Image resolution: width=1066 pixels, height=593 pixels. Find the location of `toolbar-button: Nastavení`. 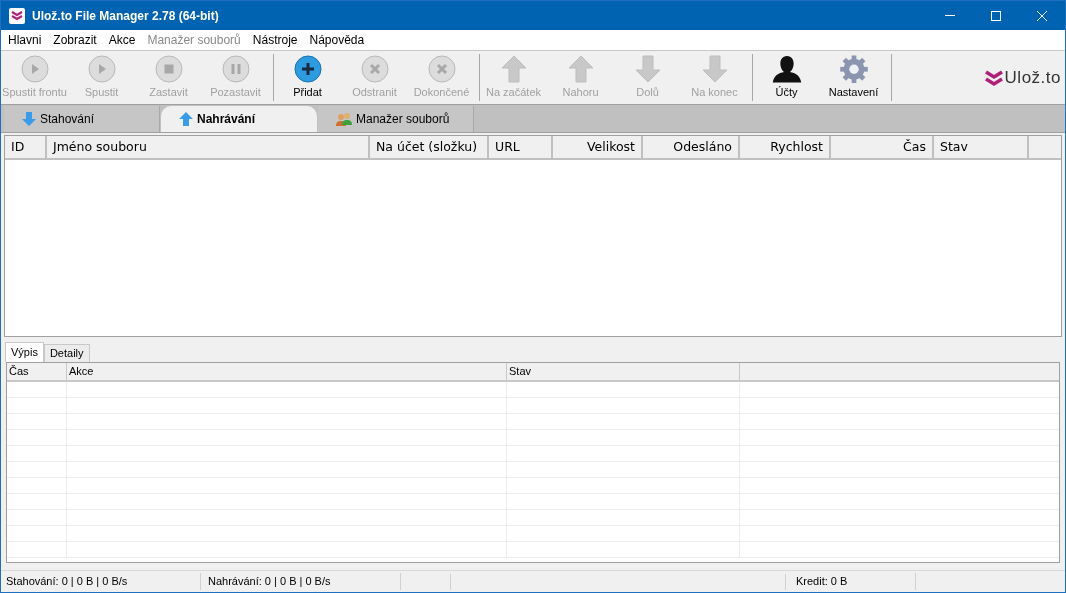

toolbar-button: Nastavení is located at coordinates (853, 77).